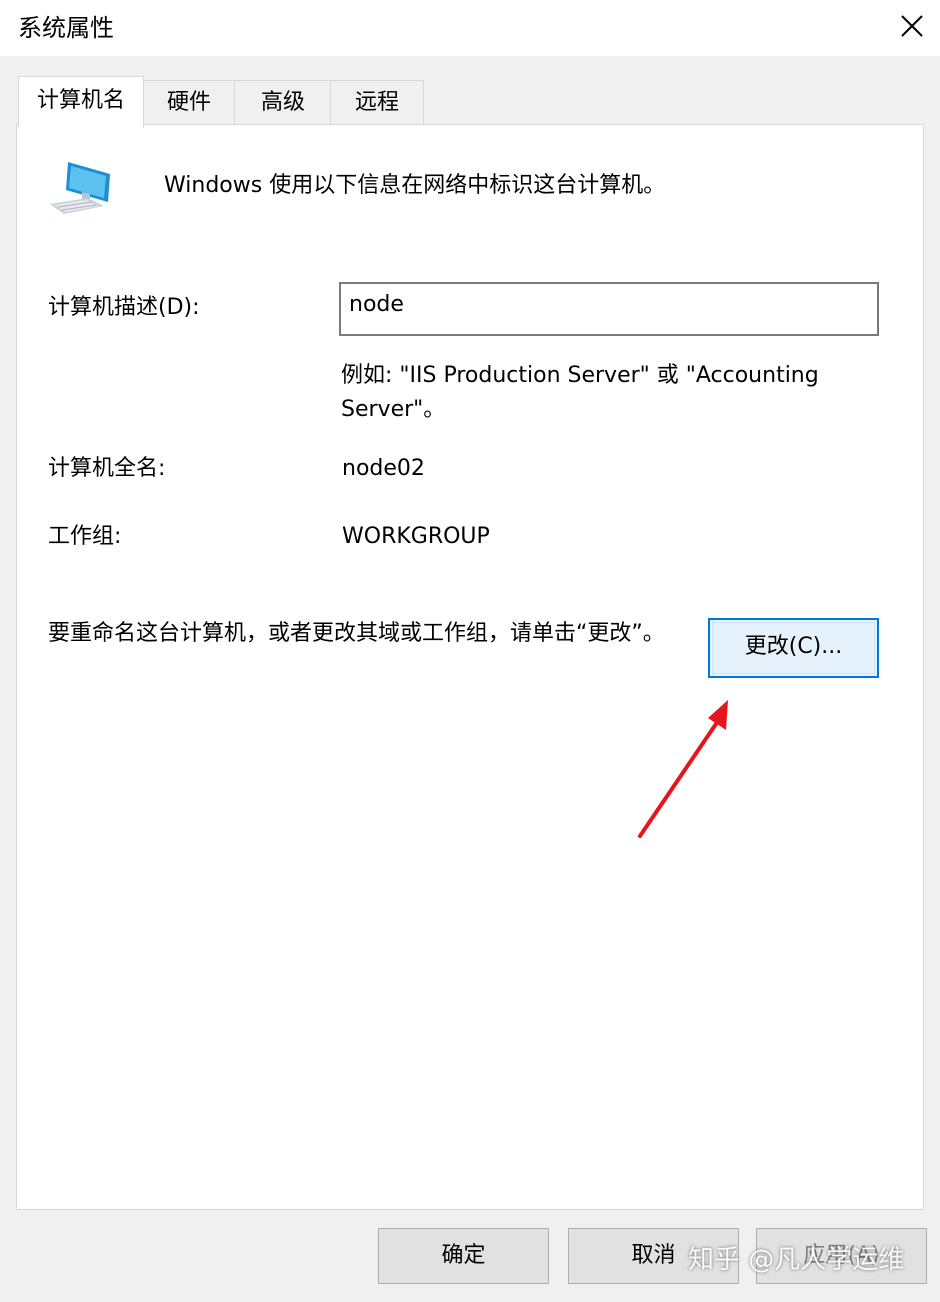  What do you see at coordinates (85, 536) in the screenshot?
I see `workgroup-label: 工作组:` at bounding box center [85, 536].